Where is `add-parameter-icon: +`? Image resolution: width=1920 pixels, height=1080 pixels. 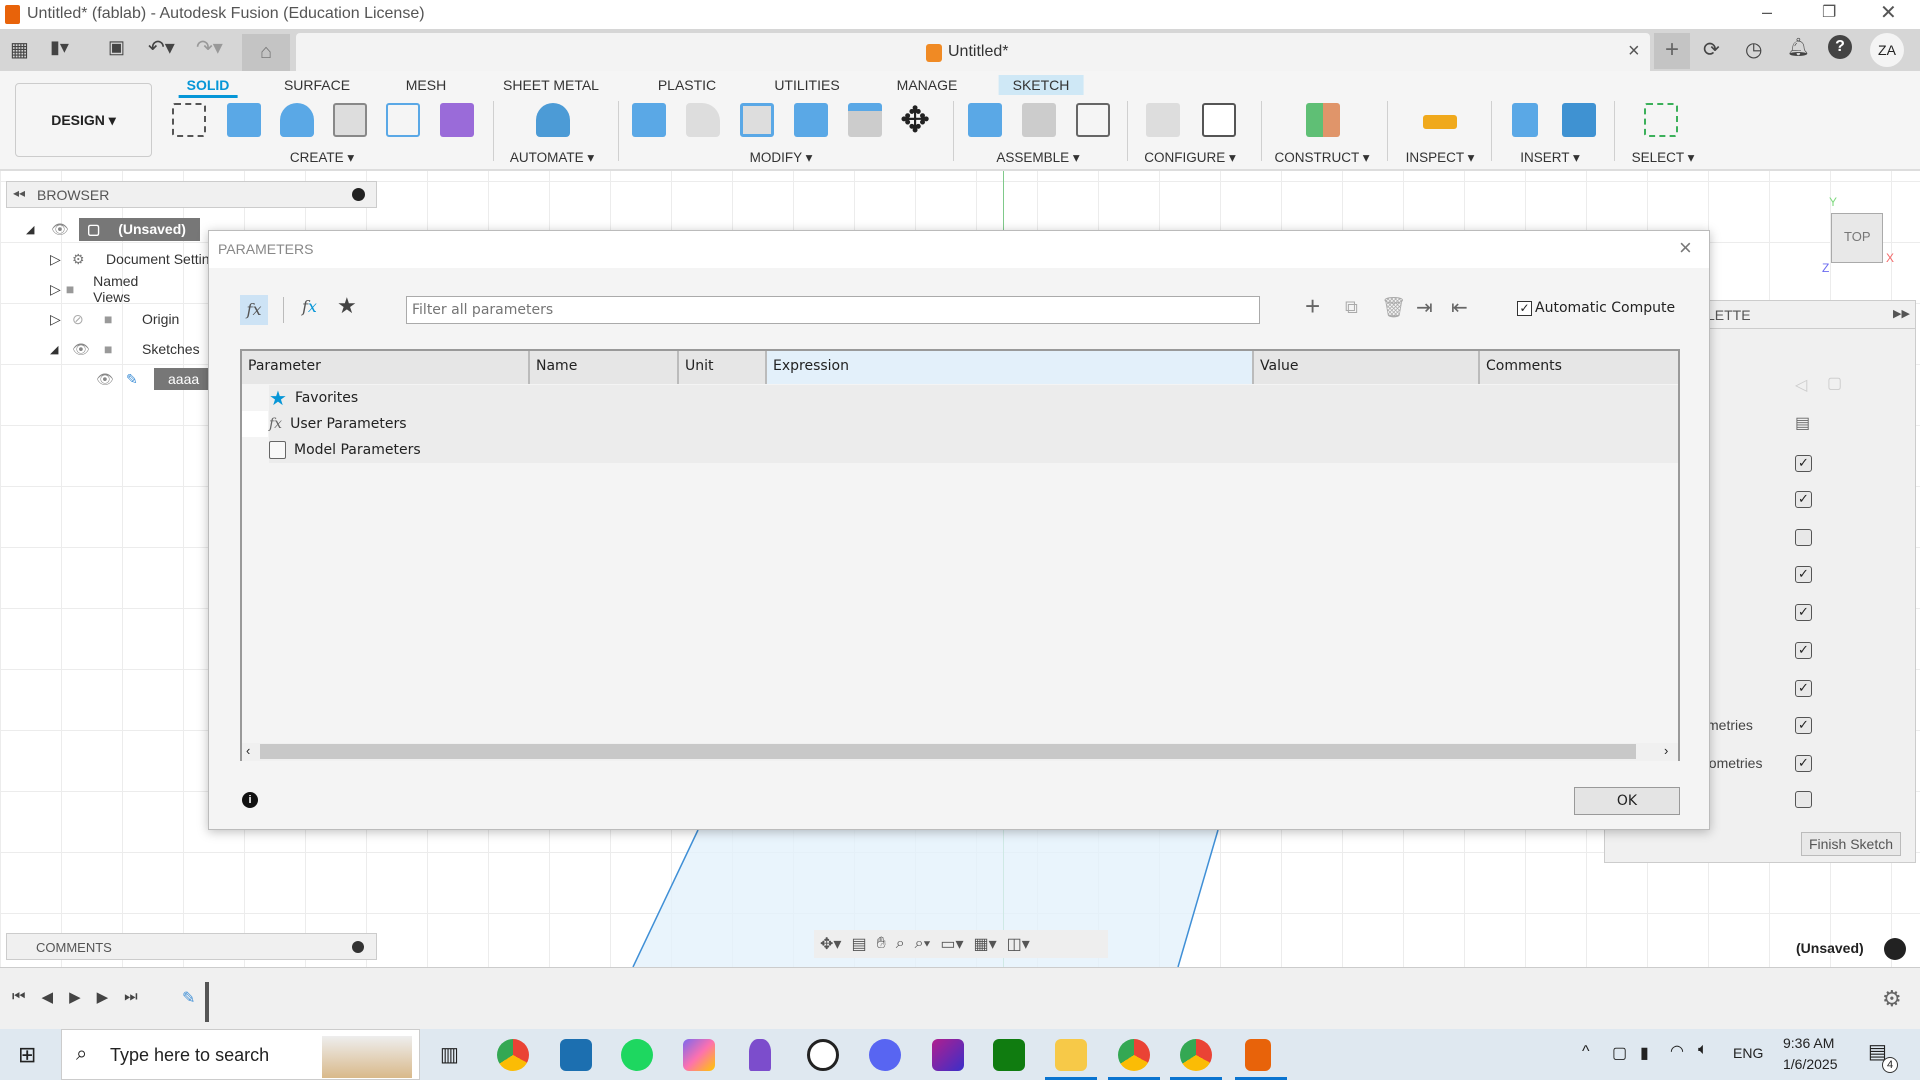 add-parameter-icon: + is located at coordinates (1312, 306).